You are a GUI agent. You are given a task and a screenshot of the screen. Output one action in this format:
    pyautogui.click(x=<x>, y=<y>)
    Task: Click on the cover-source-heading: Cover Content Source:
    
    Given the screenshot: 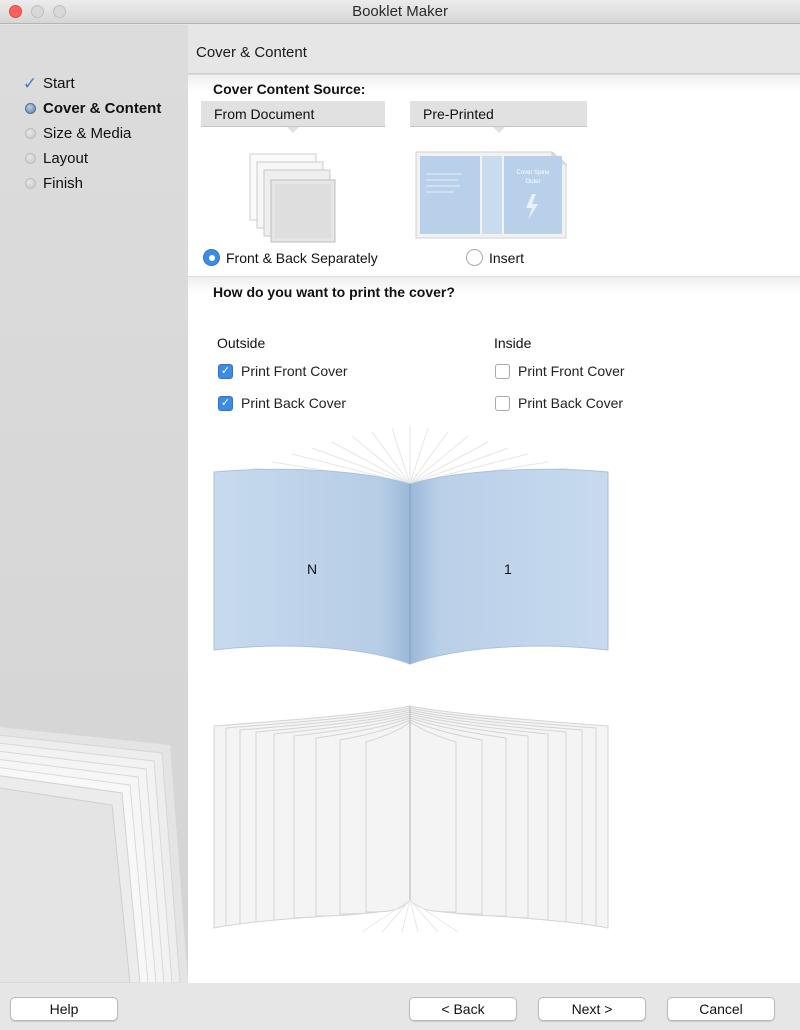 What is the action you would take?
    pyautogui.click(x=289, y=89)
    